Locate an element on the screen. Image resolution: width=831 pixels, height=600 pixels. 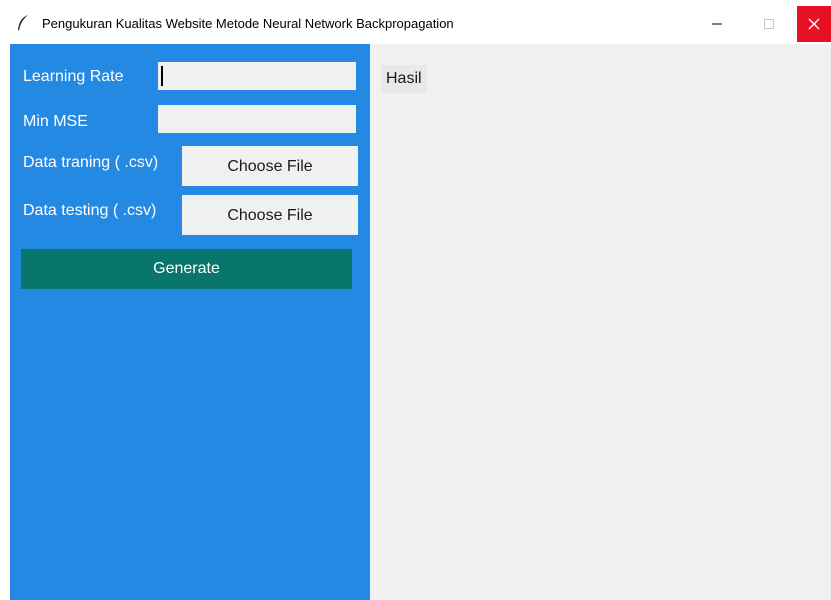
choose-training-file-button: Choose File is located at coordinates (270, 166).